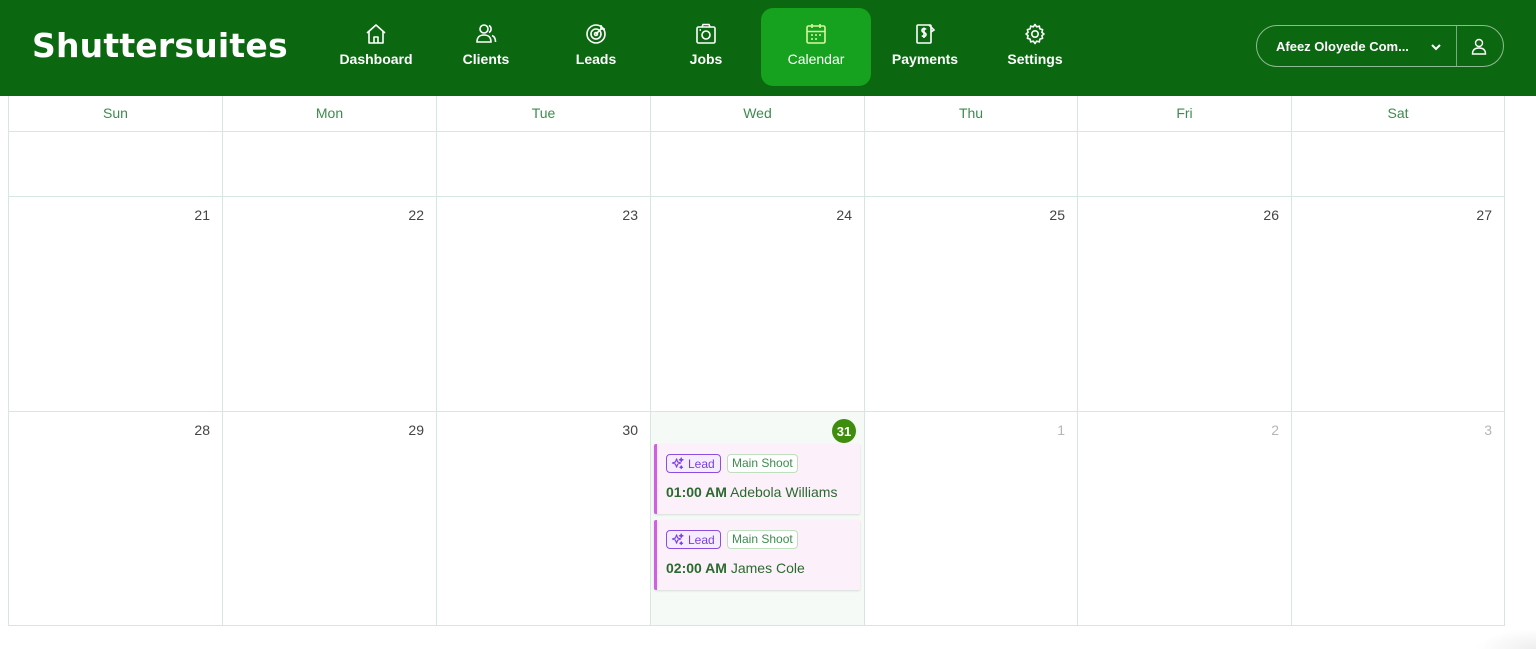  Describe the element at coordinates (202, 430) in the screenshot. I see `day-number: 28` at that location.